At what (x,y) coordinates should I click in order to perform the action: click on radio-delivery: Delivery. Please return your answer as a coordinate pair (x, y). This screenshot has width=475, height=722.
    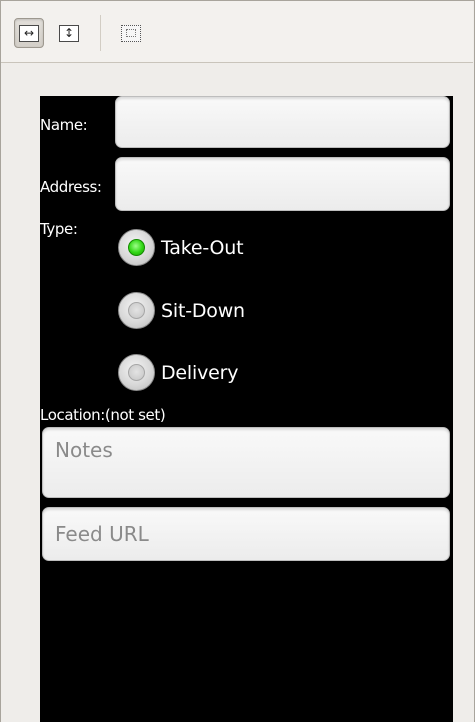
    Looking at the image, I should click on (178, 372).